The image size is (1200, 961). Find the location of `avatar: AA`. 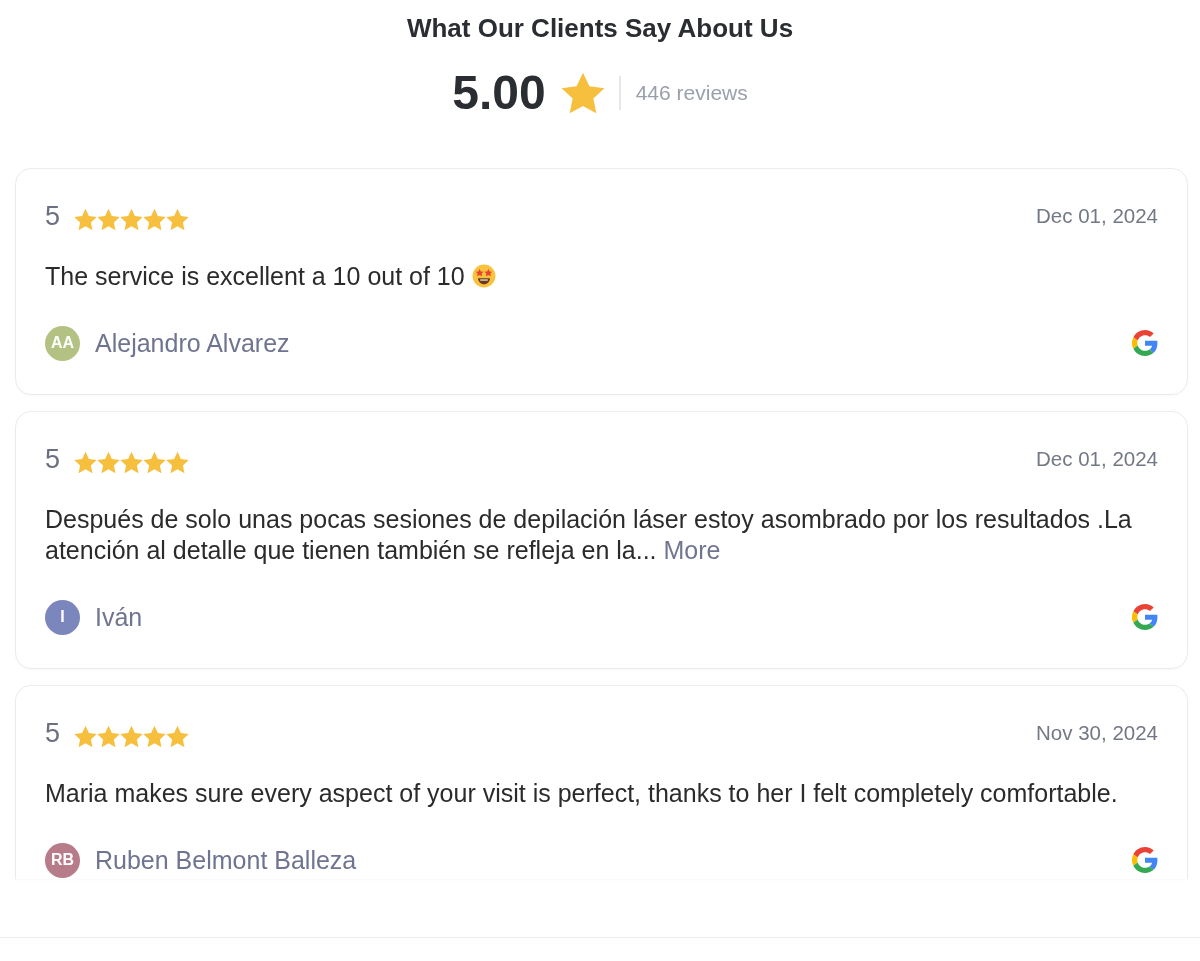

avatar: AA is located at coordinates (62, 343).